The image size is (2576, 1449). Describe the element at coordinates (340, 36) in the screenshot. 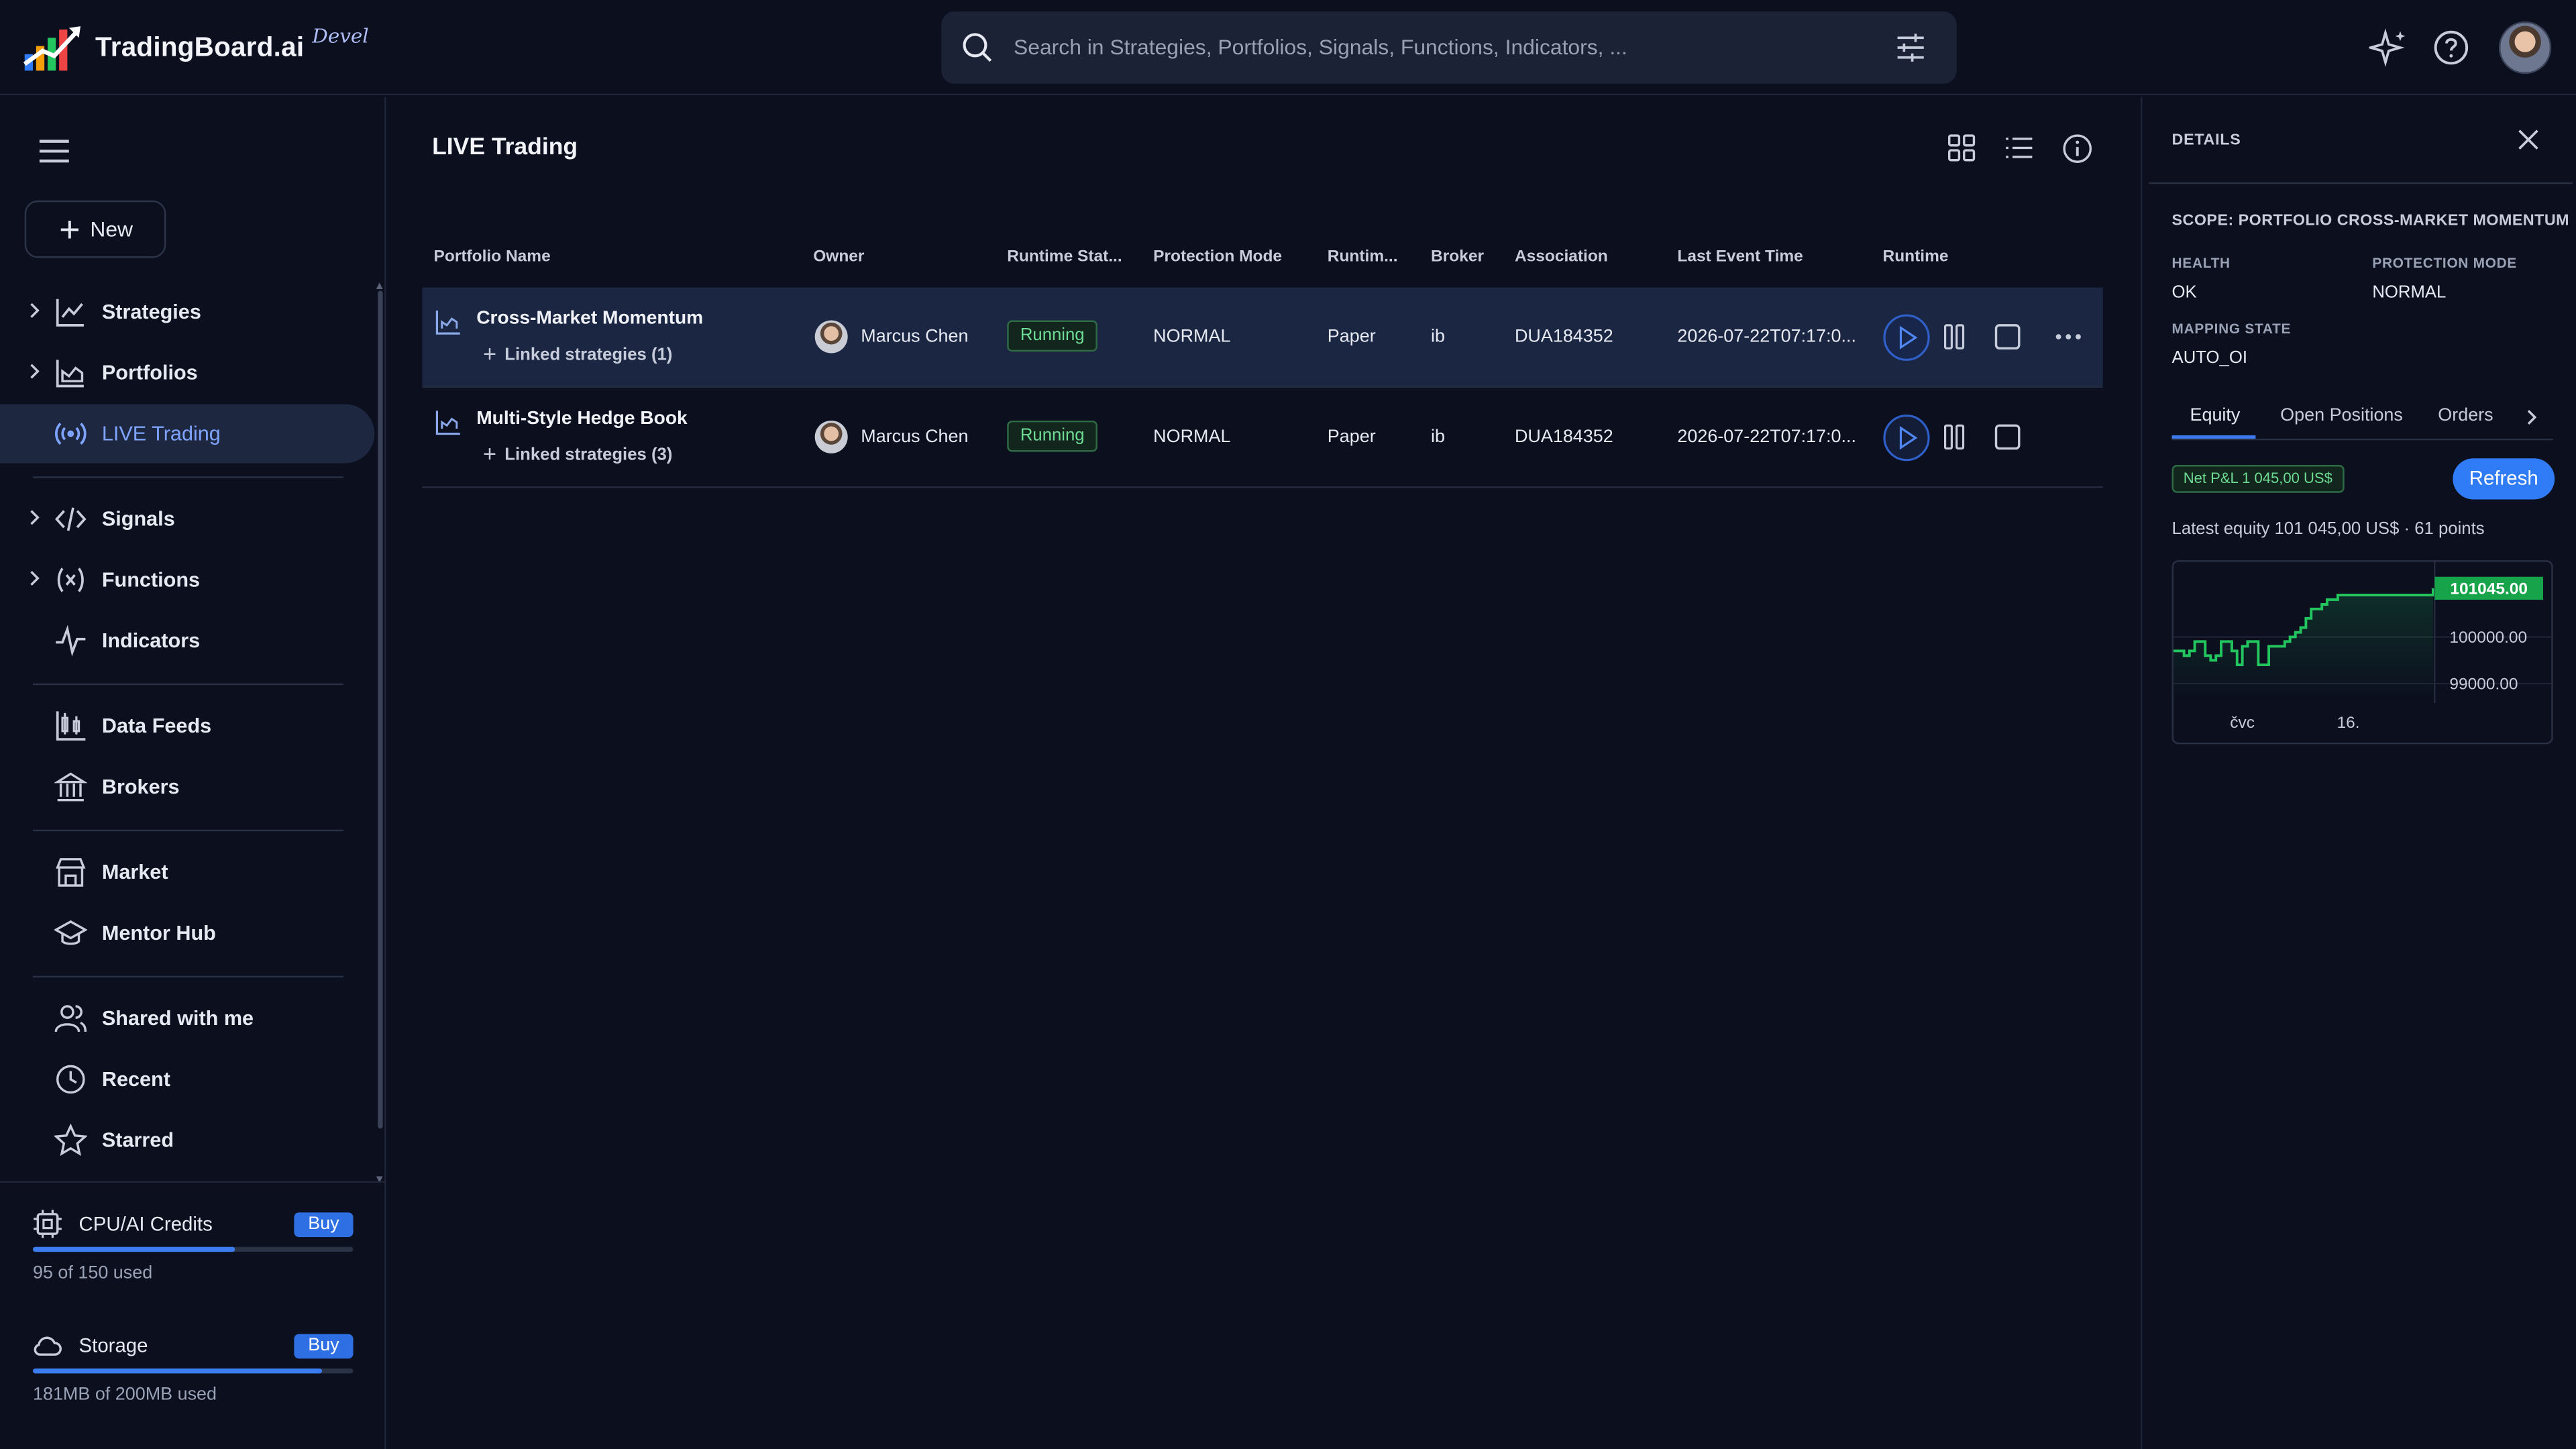

I see `env-badge: Devel` at that location.